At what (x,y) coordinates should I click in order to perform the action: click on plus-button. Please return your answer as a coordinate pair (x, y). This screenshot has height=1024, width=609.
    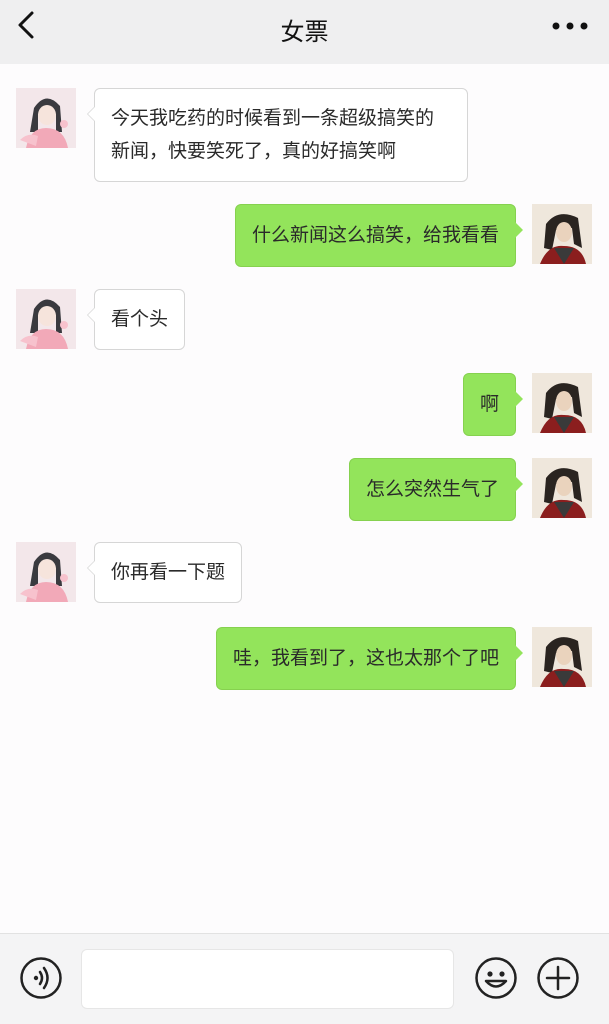
    Looking at the image, I should click on (558, 978).